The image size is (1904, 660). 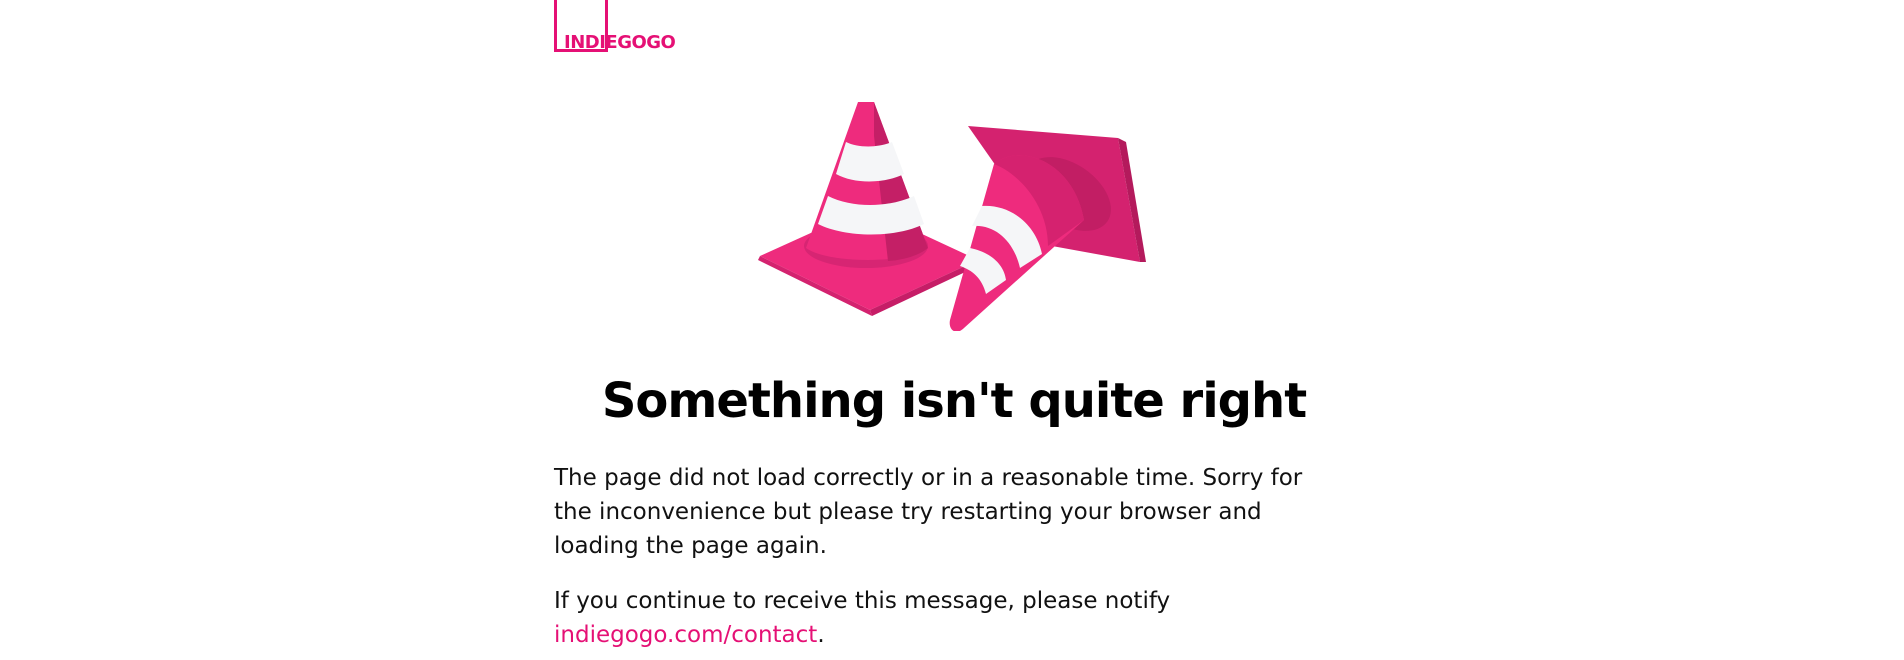 What do you see at coordinates (954, 401) in the screenshot?
I see `error-title: Something isn't quite right` at bounding box center [954, 401].